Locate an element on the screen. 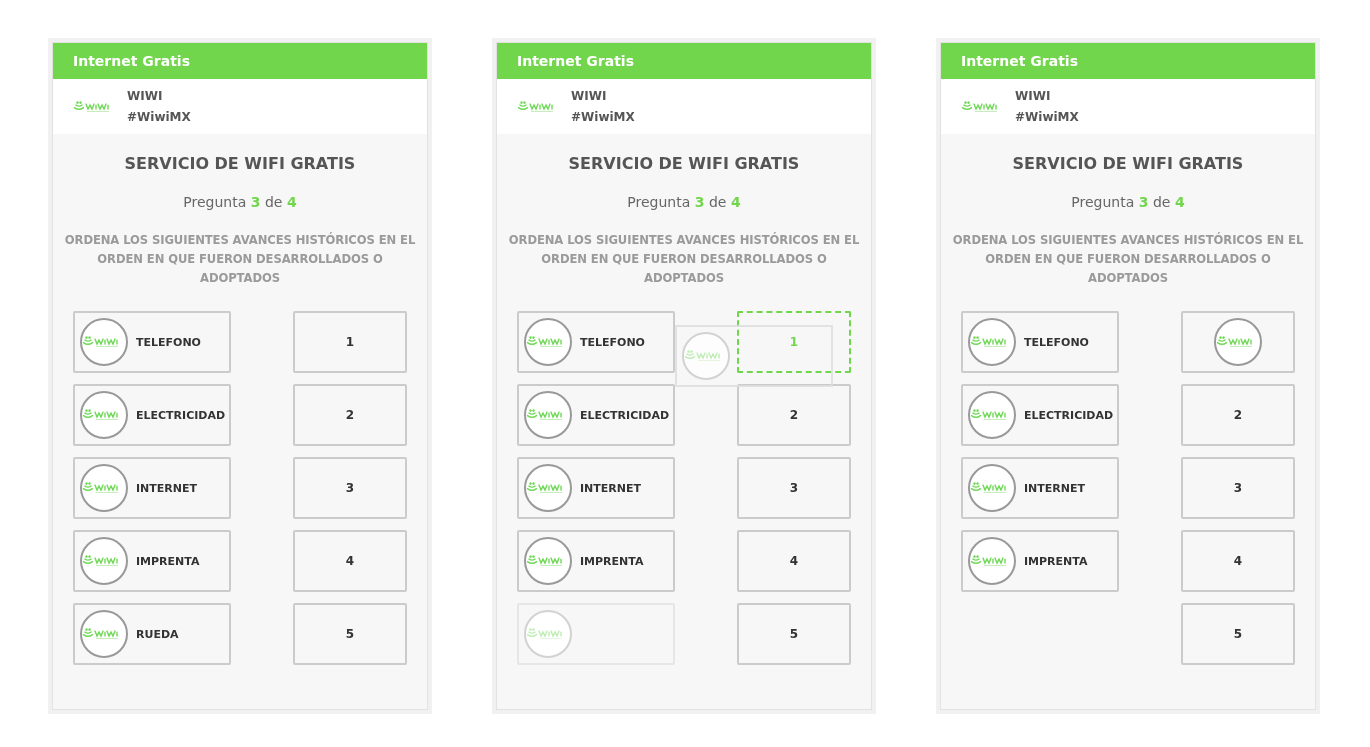 Image resolution: width=1370 pixels, height=747 pixels. answer-card: RUEDA is located at coordinates (152, 634).